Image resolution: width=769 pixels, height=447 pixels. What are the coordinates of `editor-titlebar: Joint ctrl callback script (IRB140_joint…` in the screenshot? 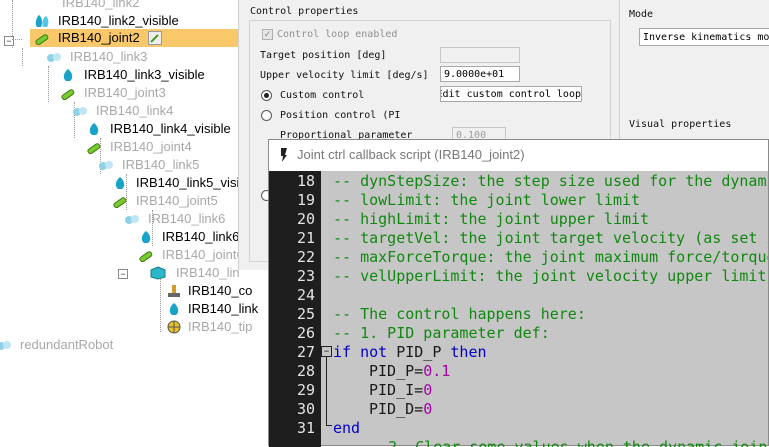 It's located at (518, 155).